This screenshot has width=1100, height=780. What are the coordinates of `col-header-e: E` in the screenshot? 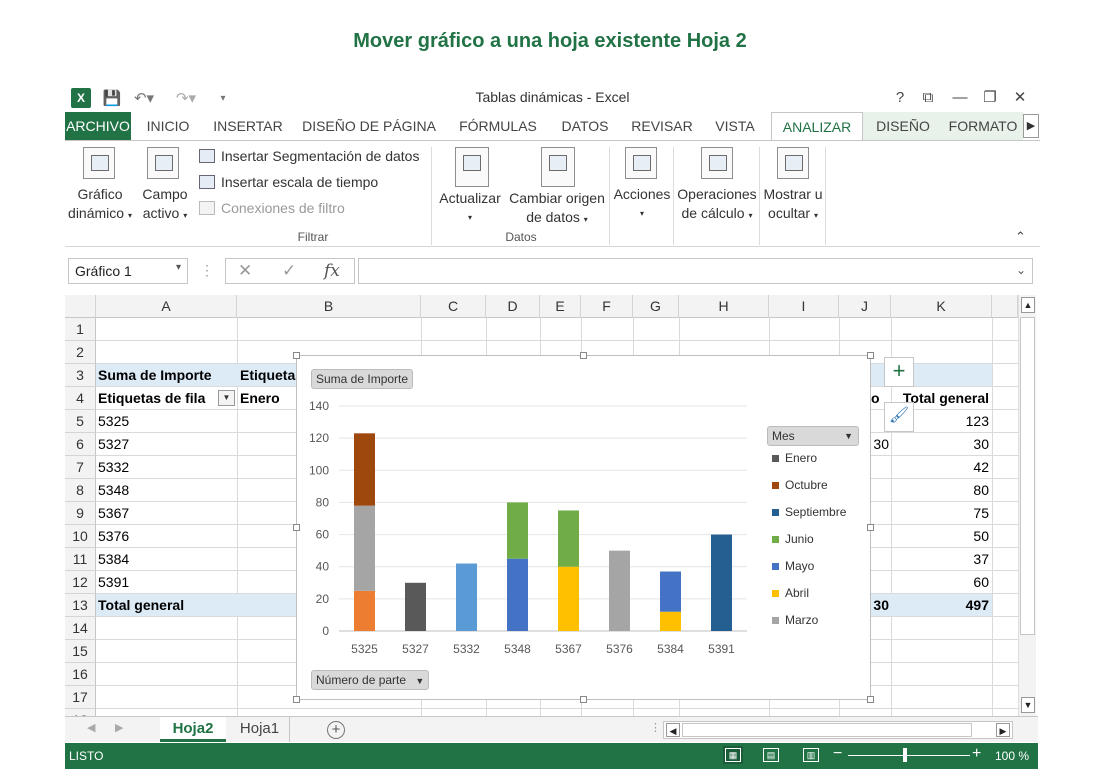 It's located at (560, 306).